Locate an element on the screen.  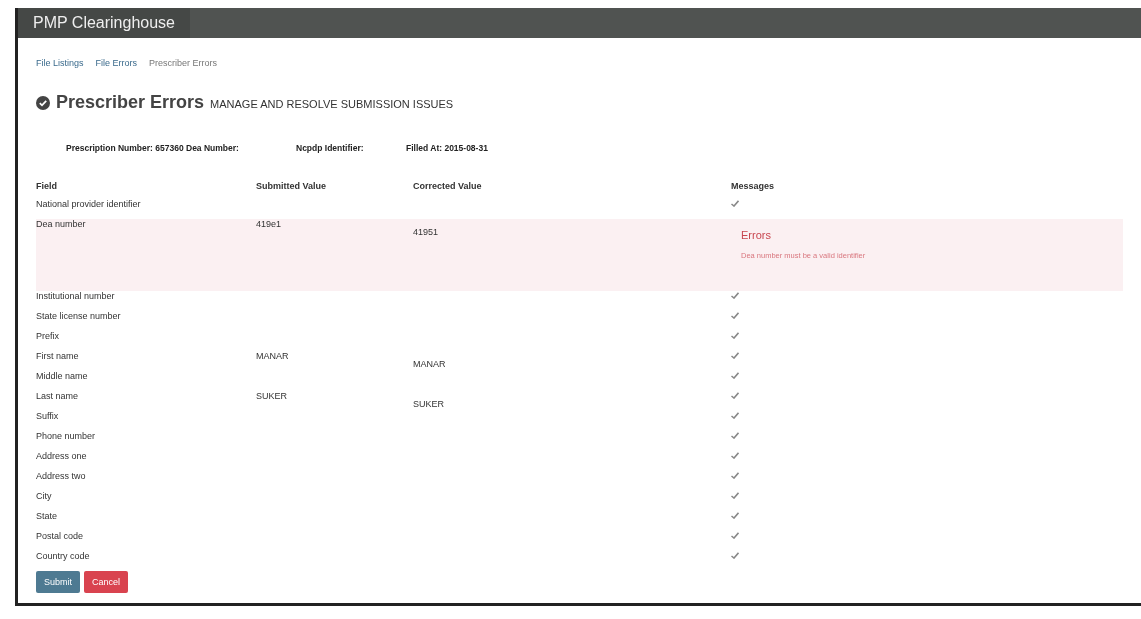
brand-title: PMP Clearinghouse is located at coordinates (104, 23).